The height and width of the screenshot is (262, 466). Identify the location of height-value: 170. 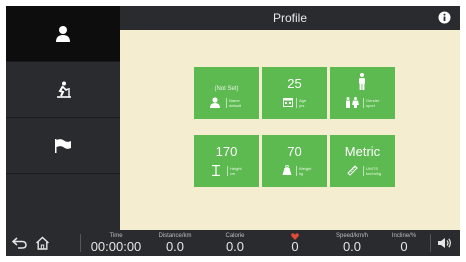
(226, 151).